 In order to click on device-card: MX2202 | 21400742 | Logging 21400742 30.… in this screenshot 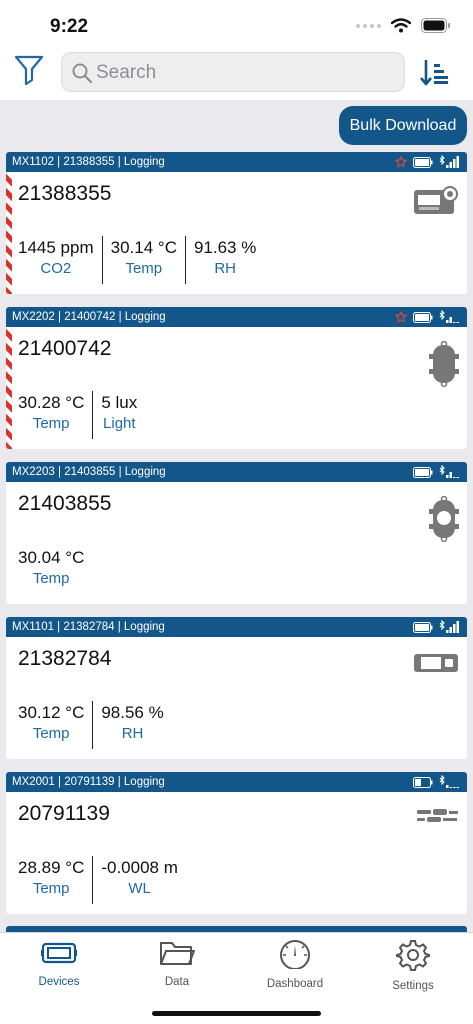, I will do `click(236, 378)`.